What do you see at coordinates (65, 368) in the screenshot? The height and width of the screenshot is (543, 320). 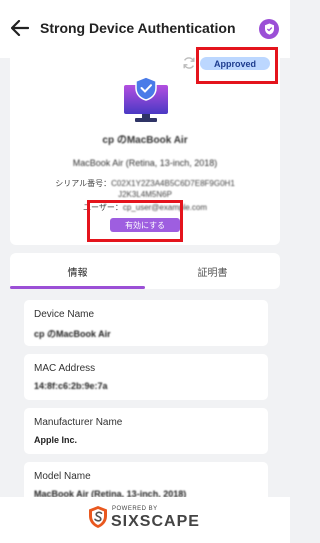 I see `field-label: MAC Address` at bounding box center [65, 368].